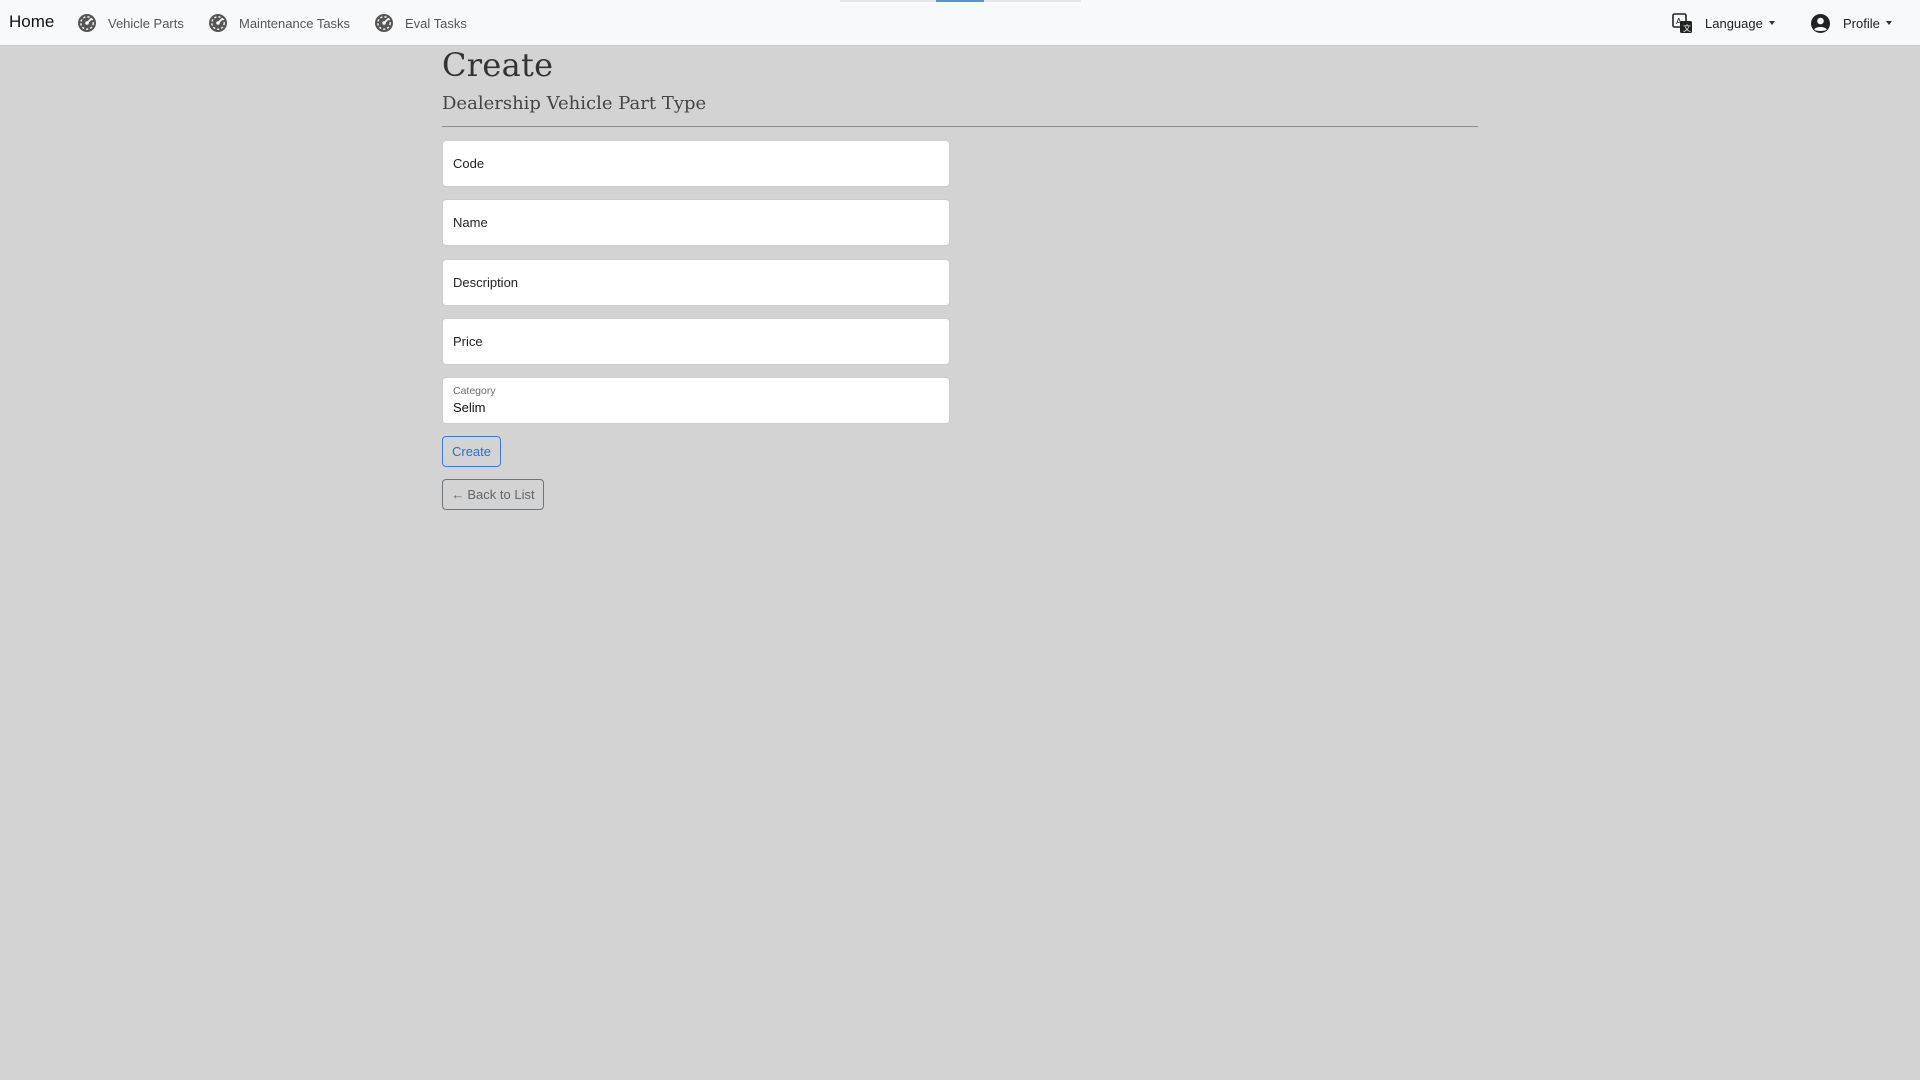 This screenshot has width=1920, height=1080. I want to click on nav-item-label: Eval Tasks, so click(436, 23).